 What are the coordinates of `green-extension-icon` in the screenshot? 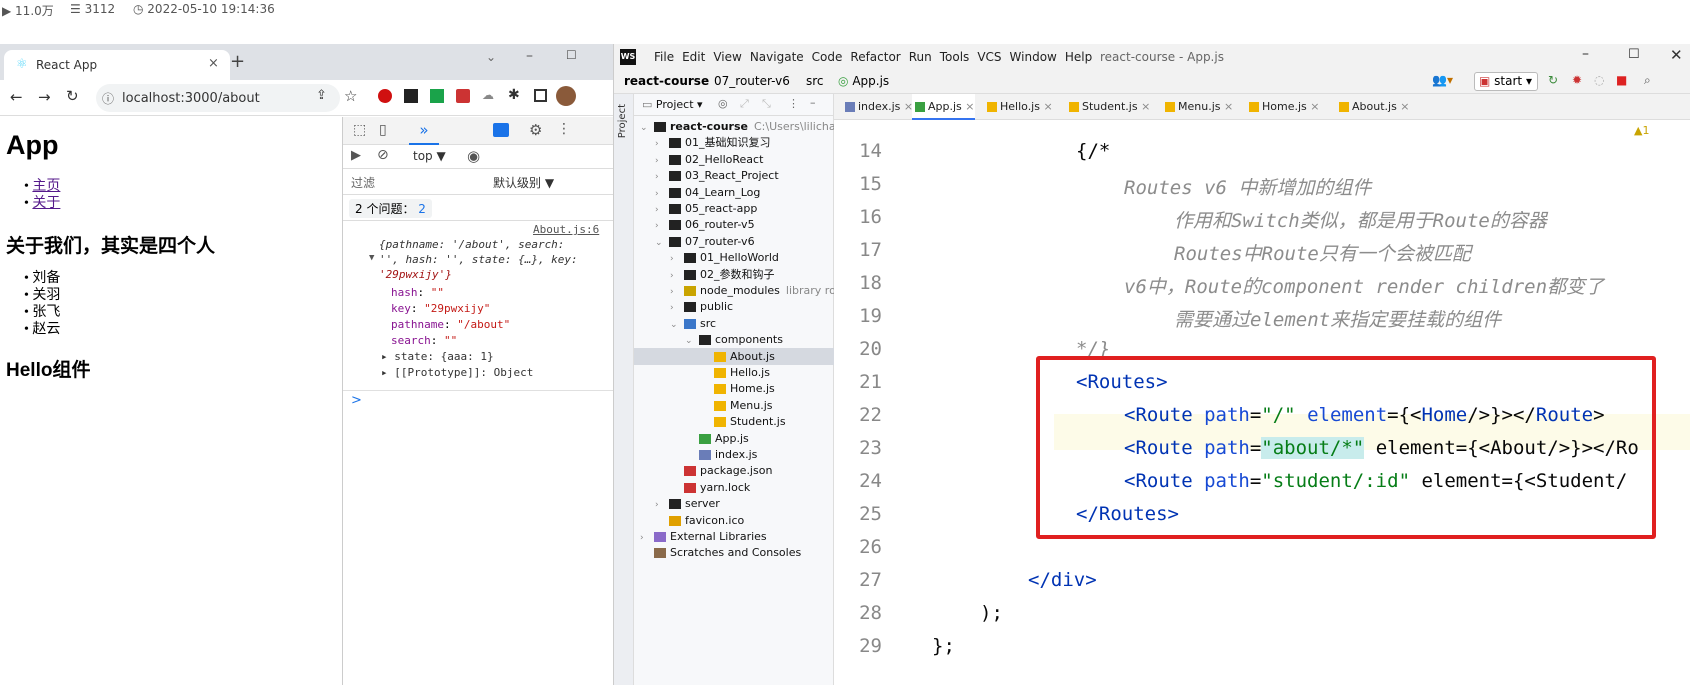 It's located at (437, 96).